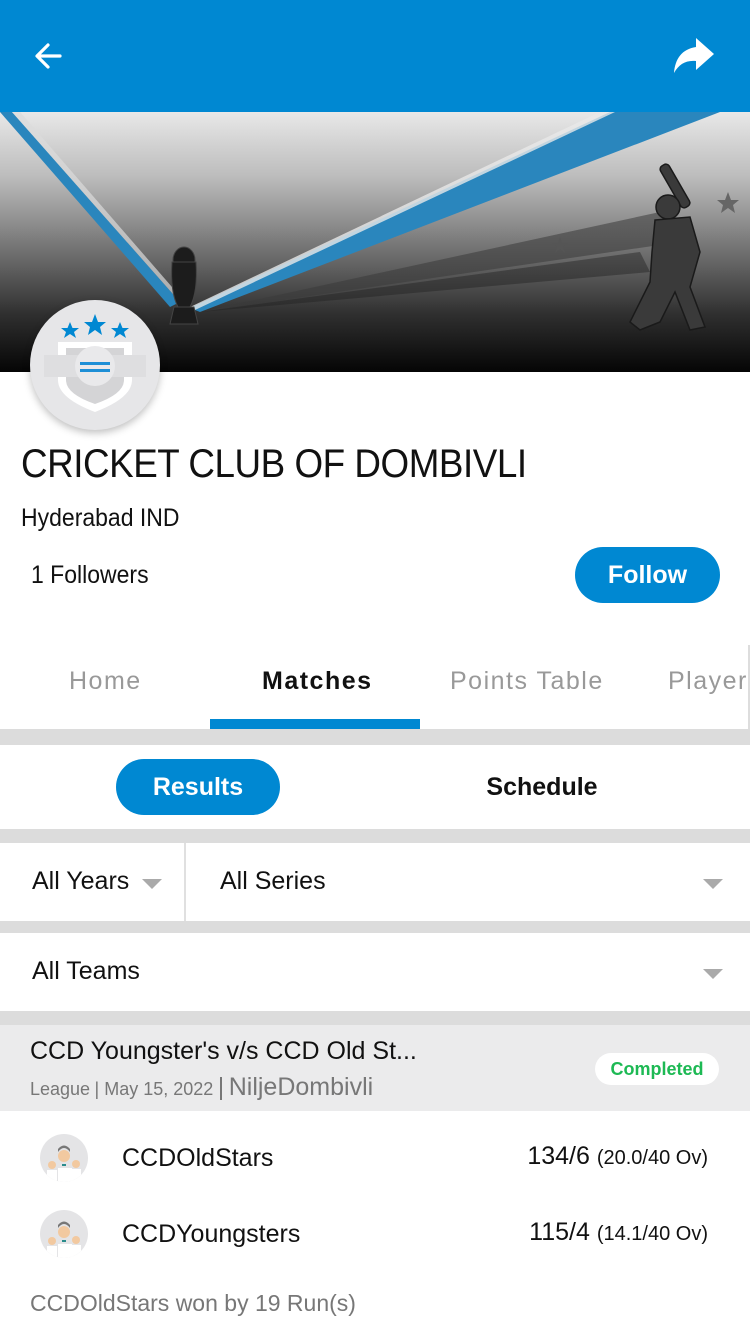  I want to click on match-venue: NiljeDombivli, so click(301, 1087).